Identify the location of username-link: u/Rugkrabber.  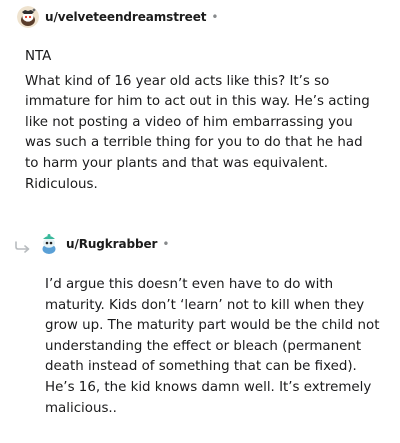
(111, 244).